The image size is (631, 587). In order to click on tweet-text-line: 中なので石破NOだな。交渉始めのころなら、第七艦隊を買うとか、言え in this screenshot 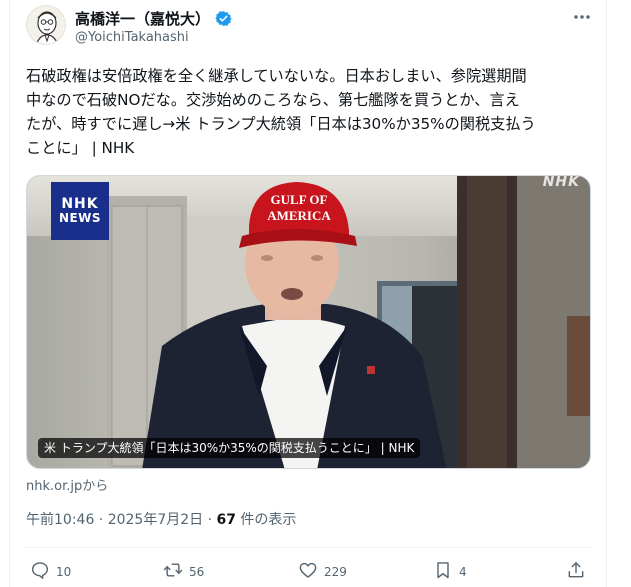, I will do `click(273, 100)`.